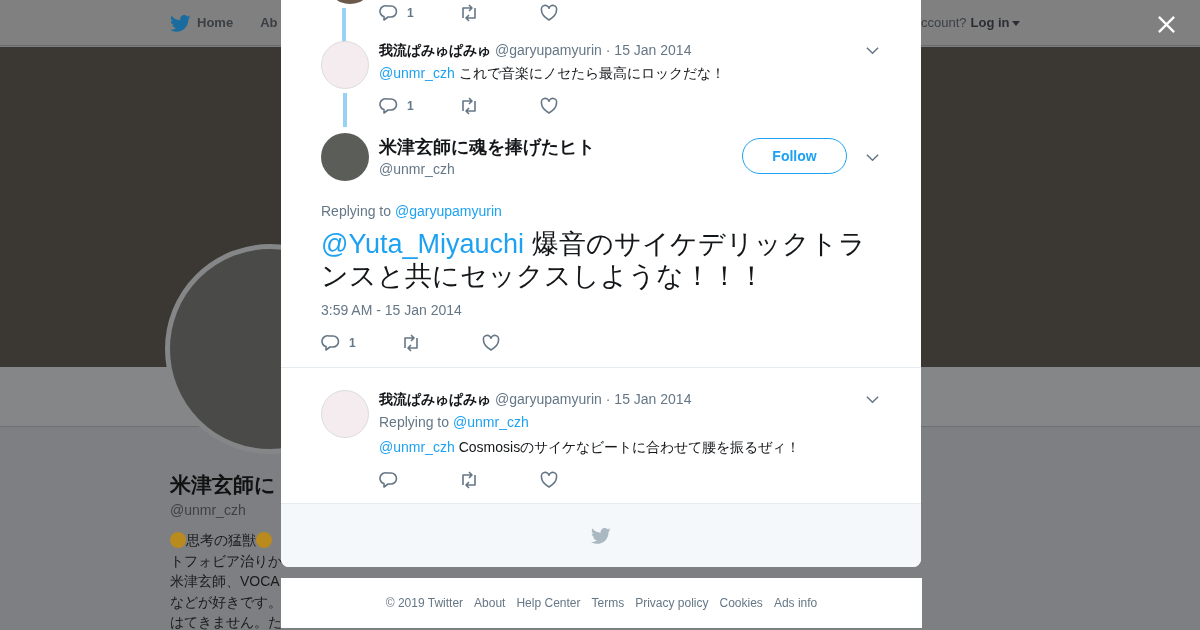  What do you see at coordinates (795, 603) in the screenshot?
I see `footer-link: Ads info` at bounding box center [795, 603].